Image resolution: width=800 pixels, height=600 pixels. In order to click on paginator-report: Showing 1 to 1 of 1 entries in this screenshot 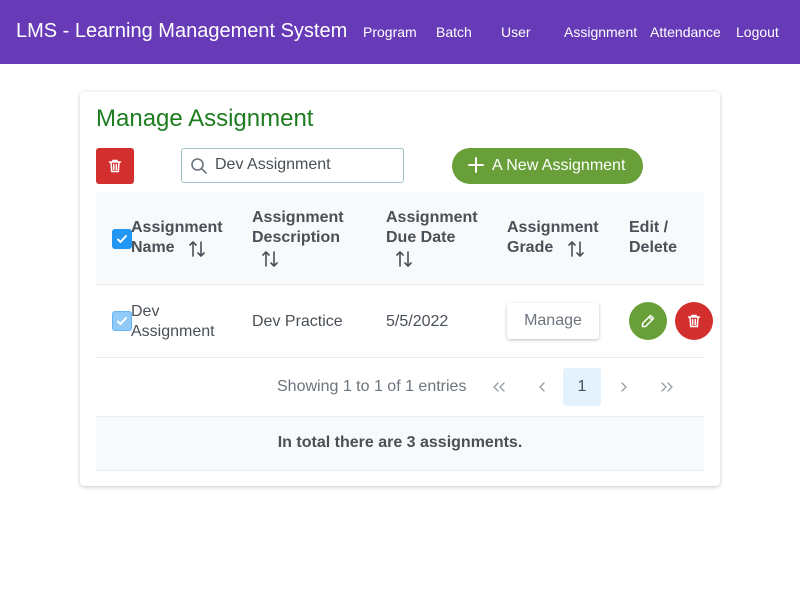, I will do `click(372, 386)`.